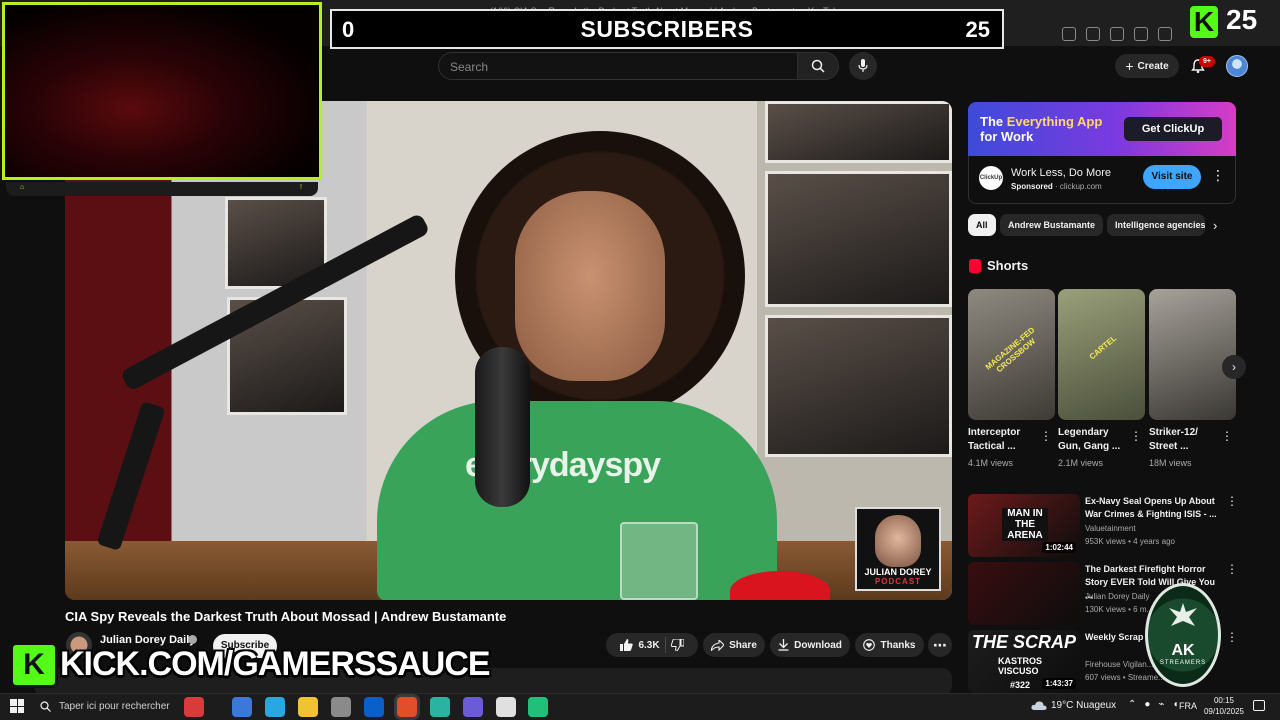 This screenshot has width=1280, height=720. What do you see at coordinates (982, 225) in the screenshot?
I see `chip-all: All` at bounding box center [982, 225].